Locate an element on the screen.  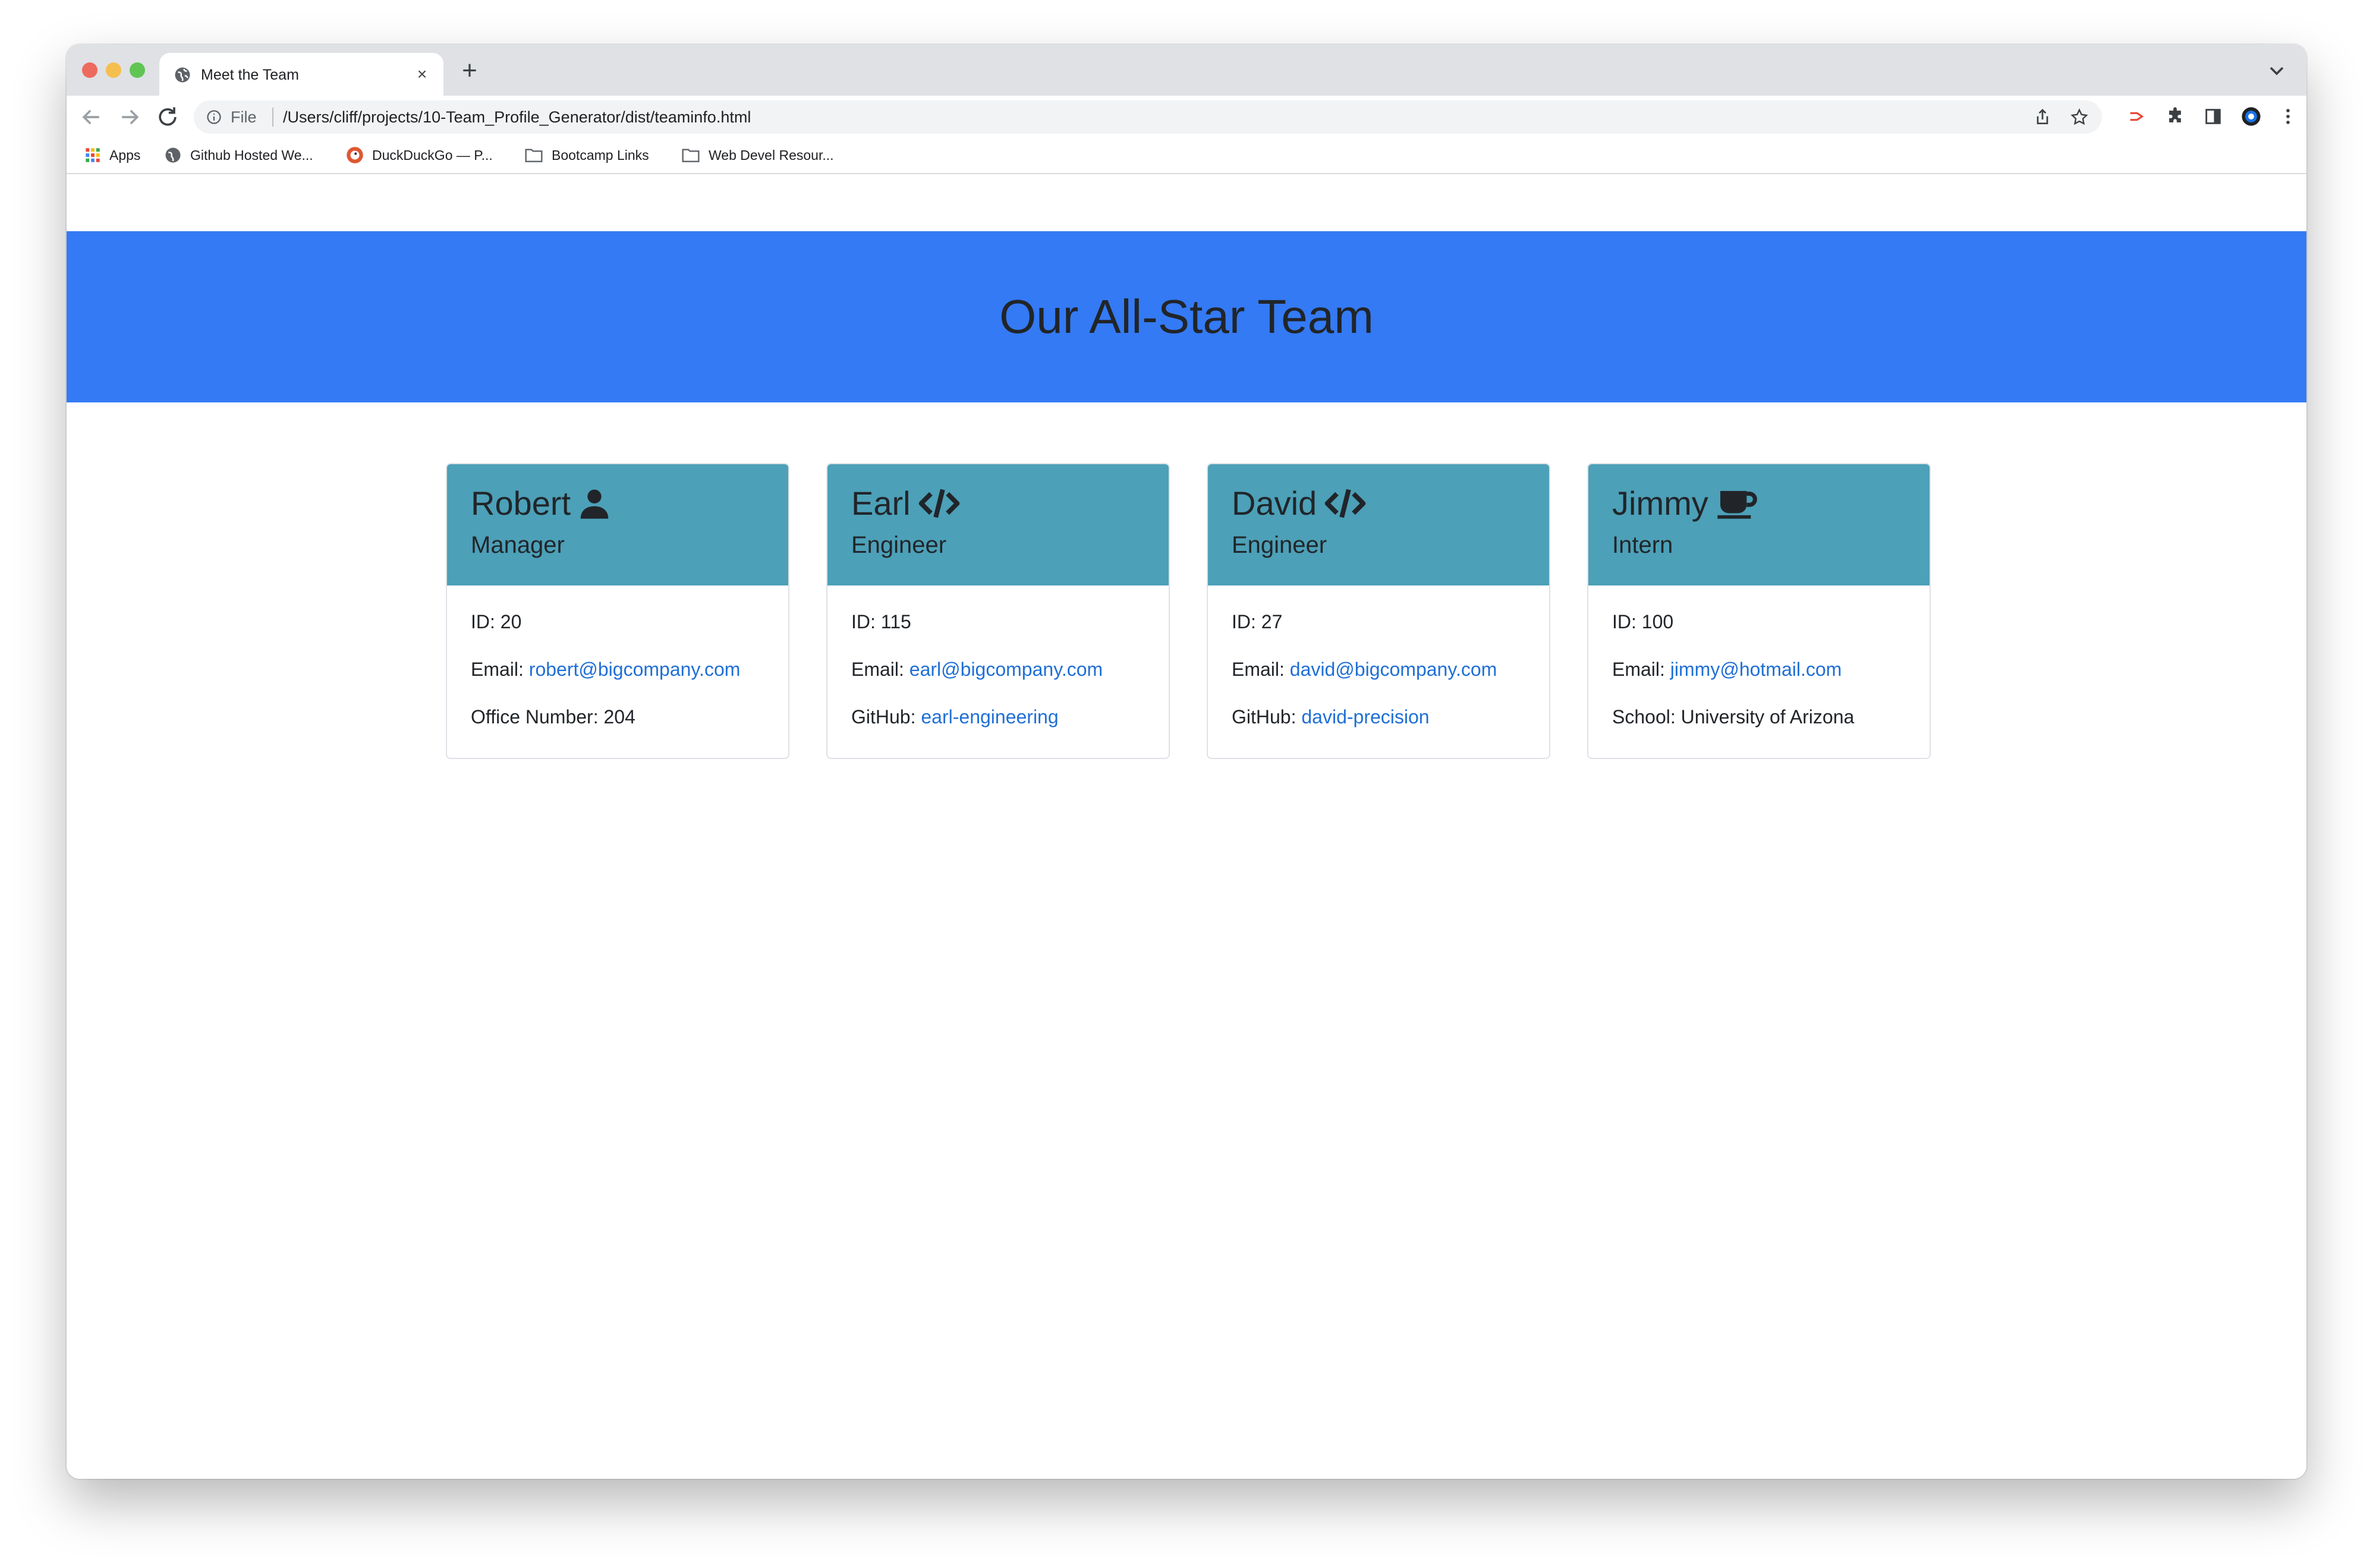
employee-id: 115 is located at coordinates (896, 621).